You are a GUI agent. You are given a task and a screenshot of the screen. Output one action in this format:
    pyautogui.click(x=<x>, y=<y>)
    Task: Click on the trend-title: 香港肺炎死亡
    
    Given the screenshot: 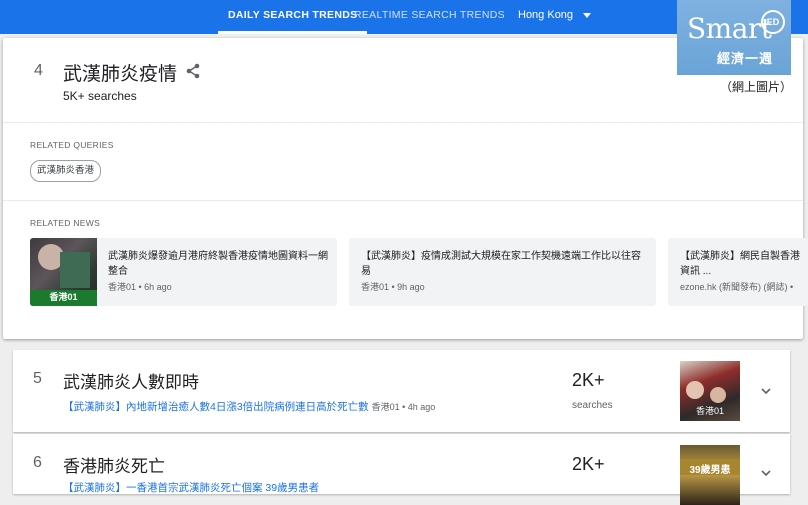 What is the action you would take?
    pyautogui.click(x=114, y=464)
    